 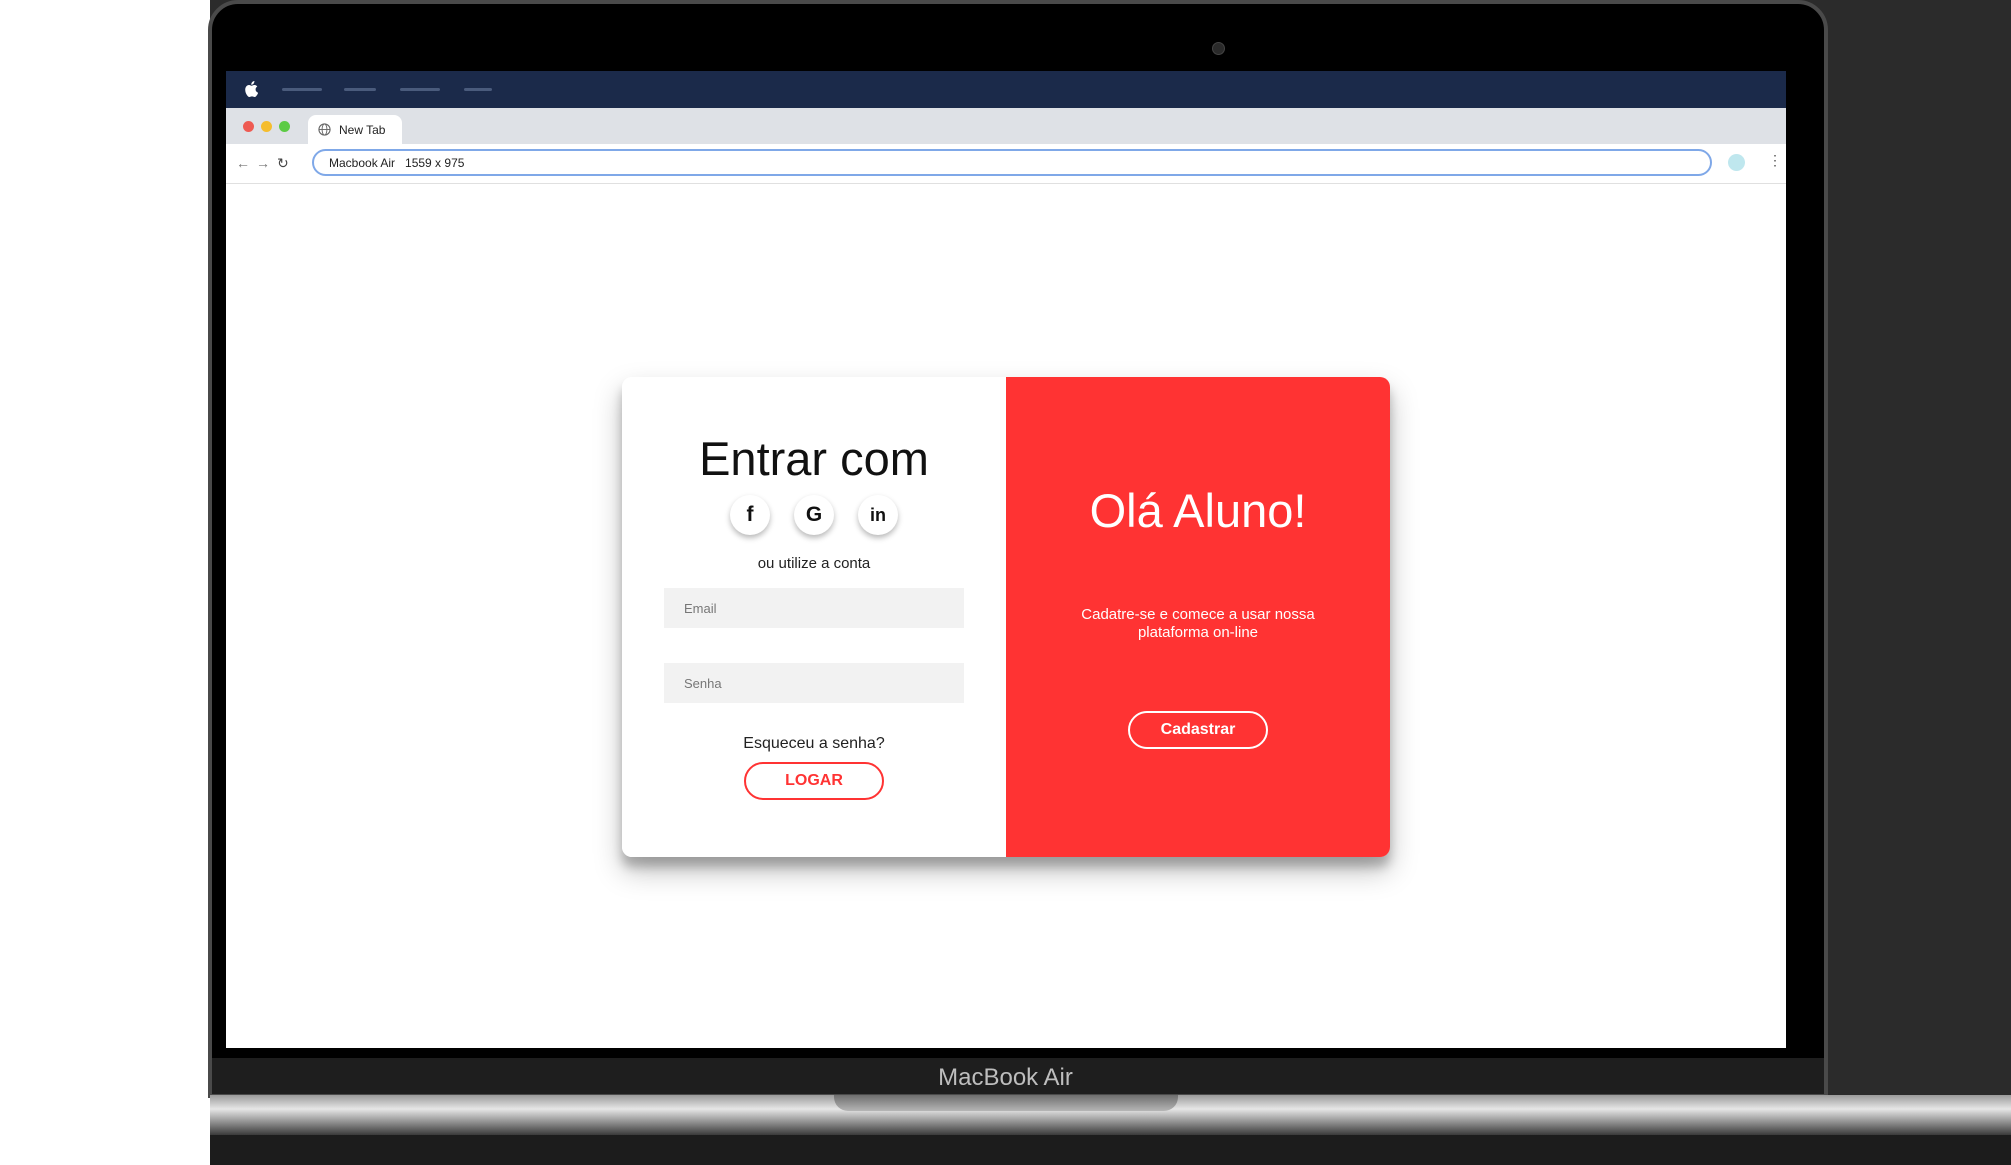 What do you see at coordinates (1006, 126) in the screenshot?
I see `browser-tab-bar: New Tab` at bounding box center [1006, 126].